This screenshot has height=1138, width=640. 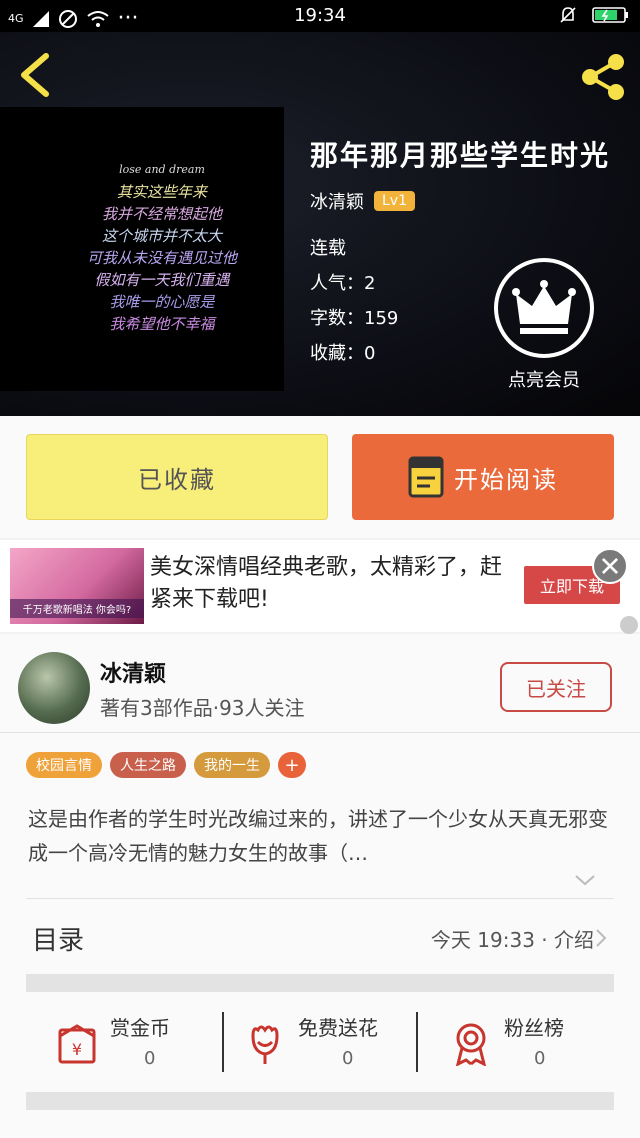 I want to click on crown-icon, so click(x=544, y=307).